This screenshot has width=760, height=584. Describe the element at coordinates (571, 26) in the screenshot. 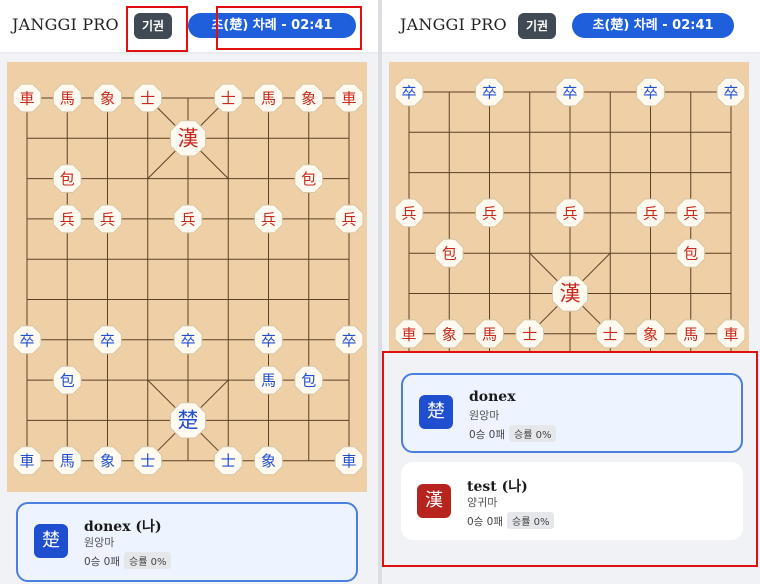

I see `header-bar: JANGGI PRO 기권 초(楚) 차례 - 02:41` at that location.